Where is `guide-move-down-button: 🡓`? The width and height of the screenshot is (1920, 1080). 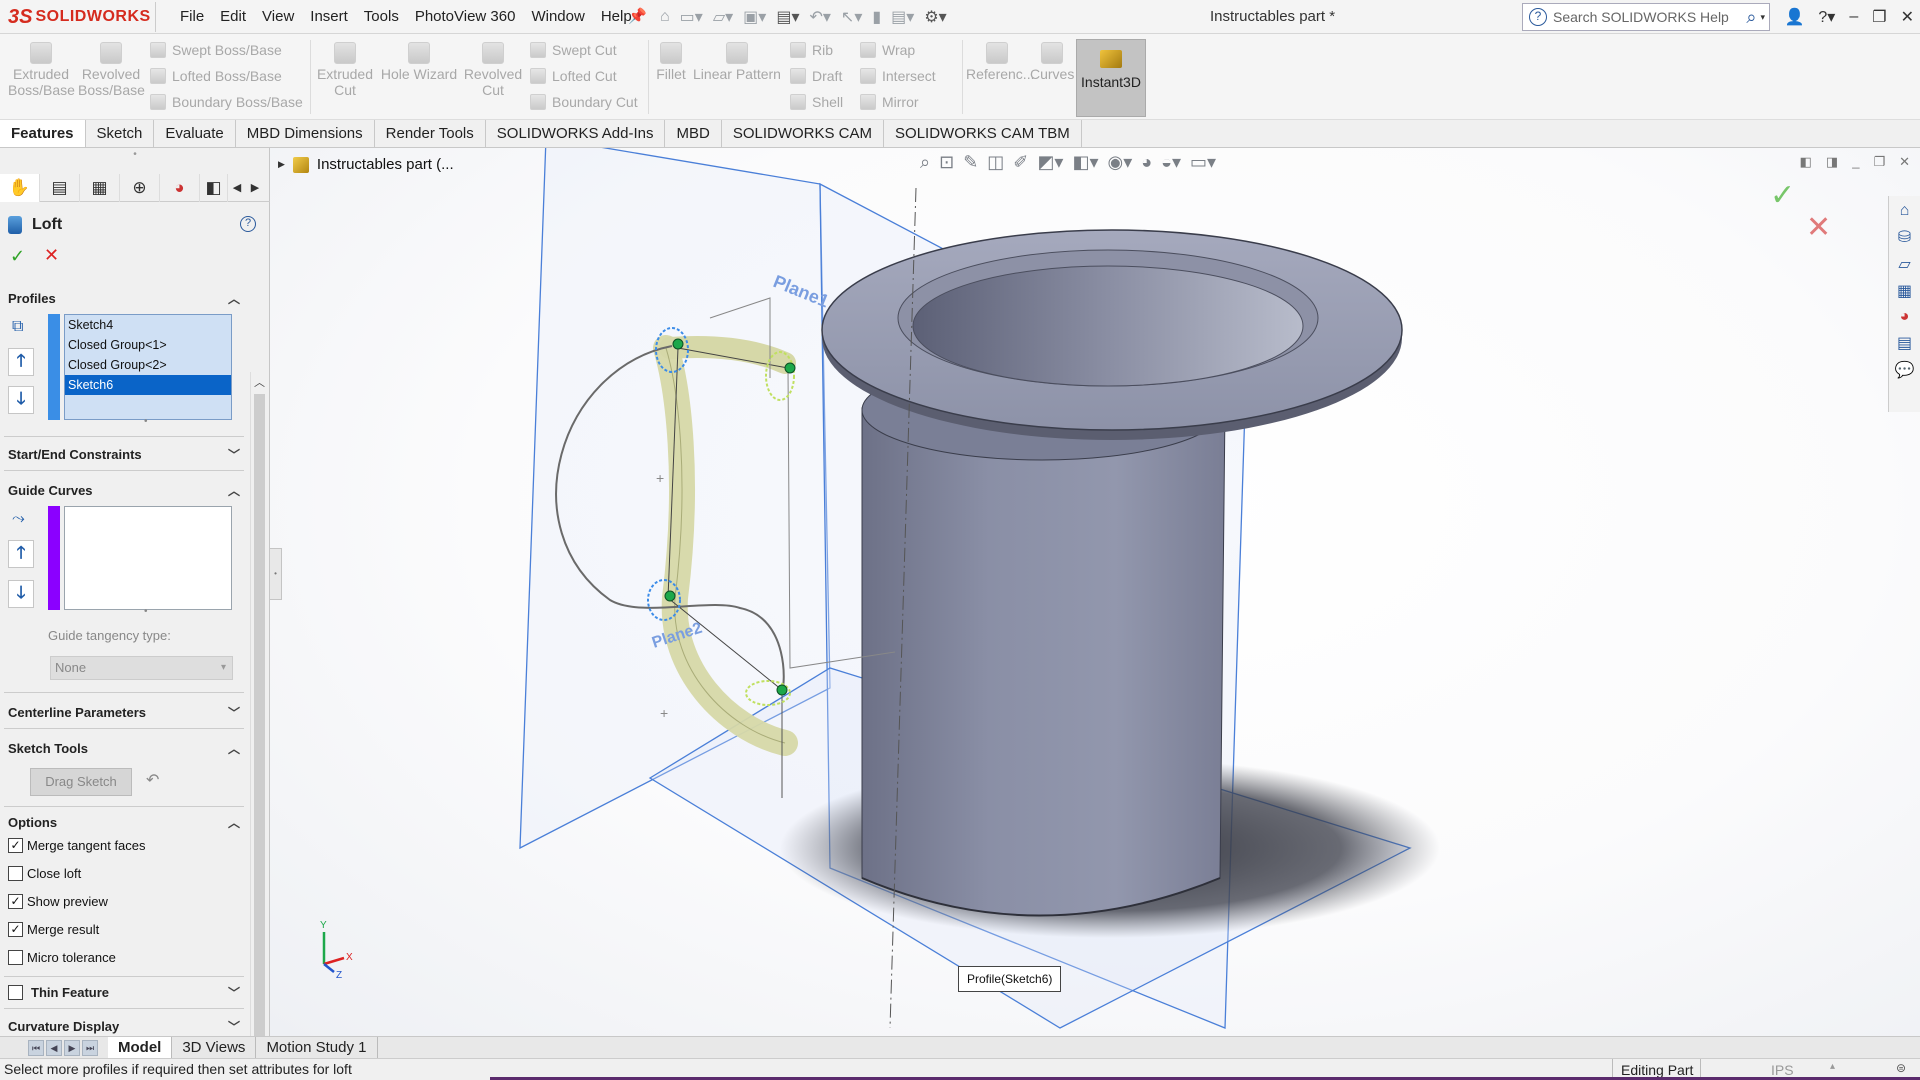
guide-move-down-button: 🡓 is located at coordinates (21, 594).